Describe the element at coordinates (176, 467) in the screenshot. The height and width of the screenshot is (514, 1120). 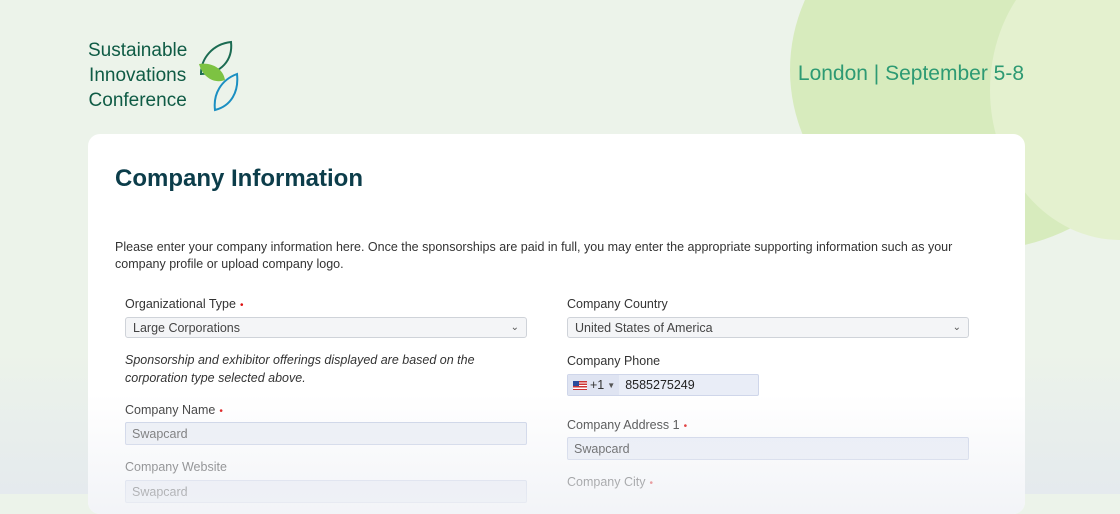
I see `company-website-label: Company Website` at that location.